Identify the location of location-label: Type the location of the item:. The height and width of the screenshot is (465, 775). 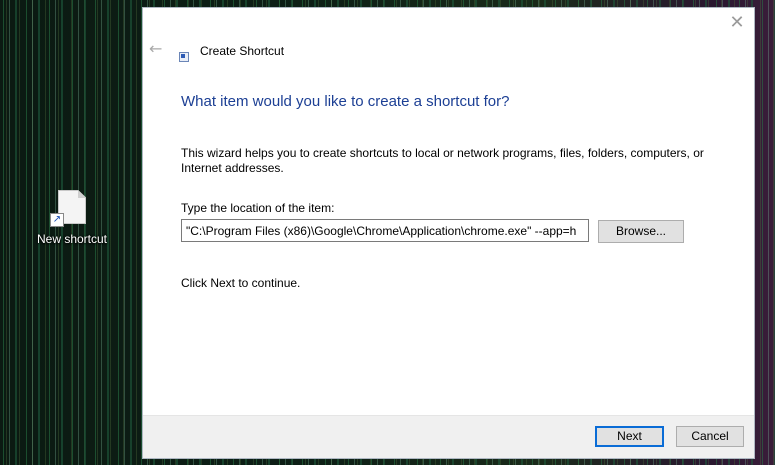
(258, 208).